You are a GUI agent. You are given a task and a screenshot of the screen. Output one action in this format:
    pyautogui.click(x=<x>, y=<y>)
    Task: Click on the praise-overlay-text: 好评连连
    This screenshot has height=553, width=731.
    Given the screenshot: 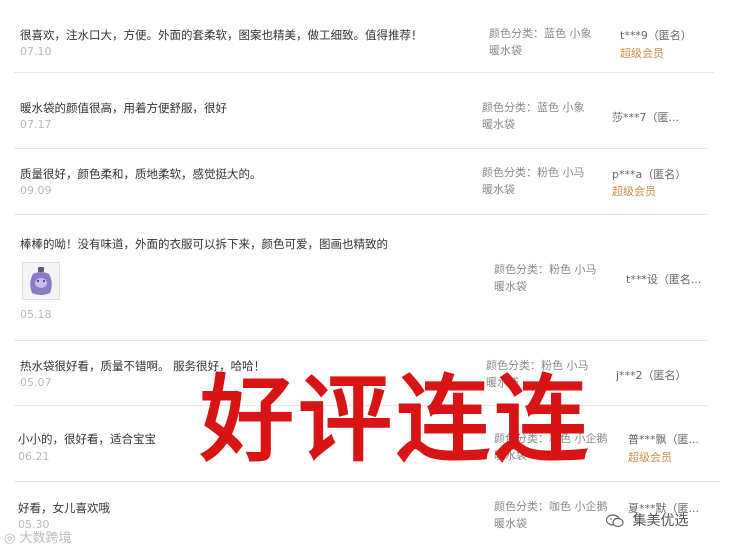 What is the action you would take?
    pyautogui.click(x=396, y=420)
    